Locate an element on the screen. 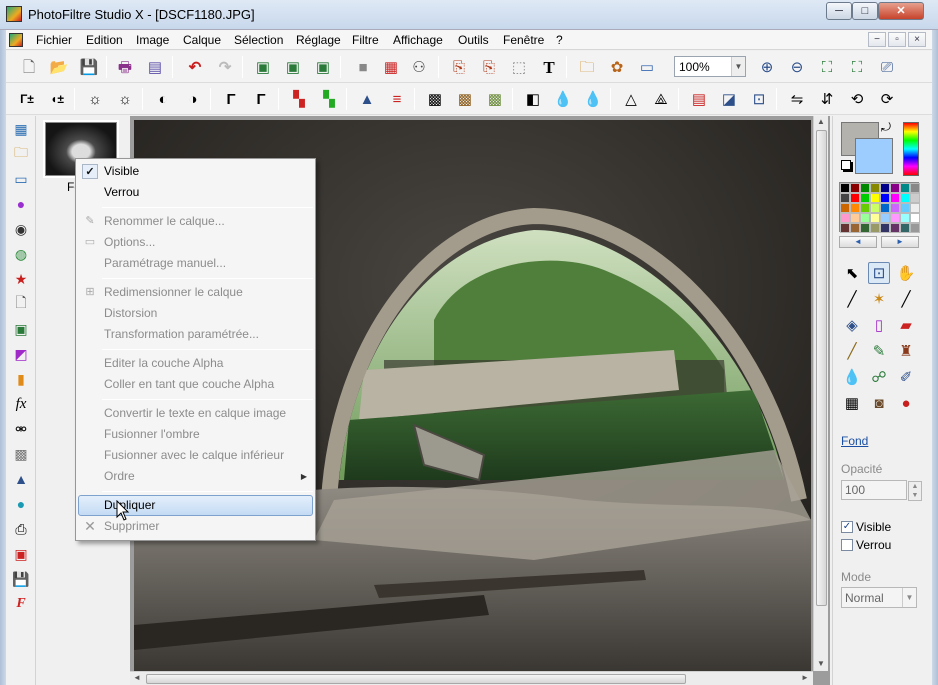 The height and width of the screenshot is (685, 938). menu-outils: Outils is located at coordinates (473, 40).